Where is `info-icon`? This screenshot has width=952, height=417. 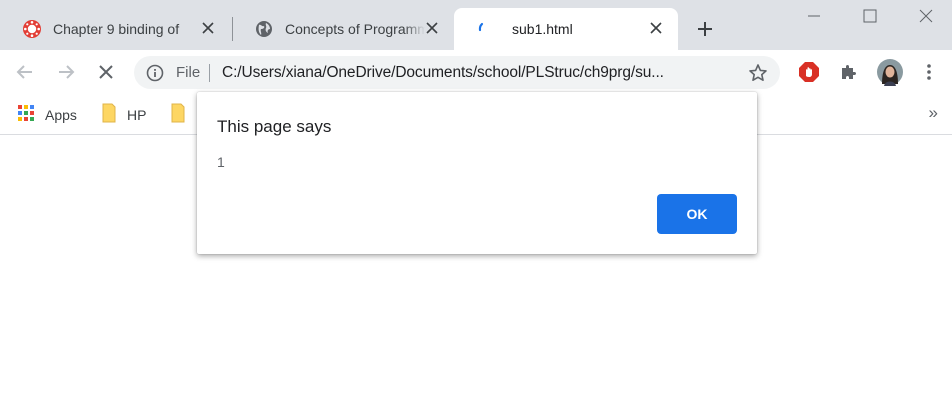
info-icon is located at coordinates (155, 73).